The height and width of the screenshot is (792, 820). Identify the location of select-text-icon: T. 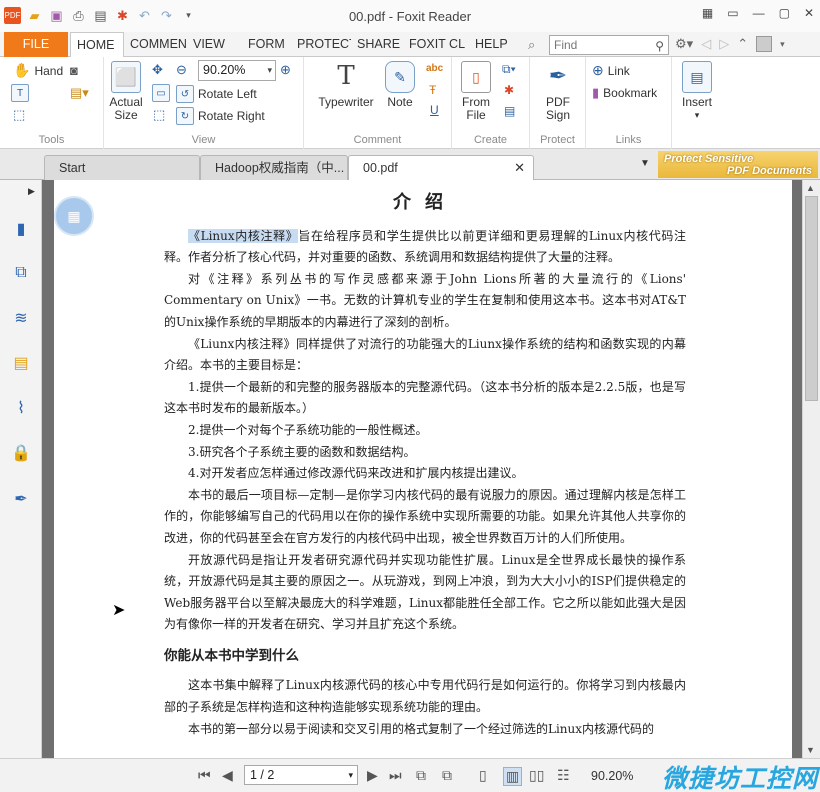
(20, 93).